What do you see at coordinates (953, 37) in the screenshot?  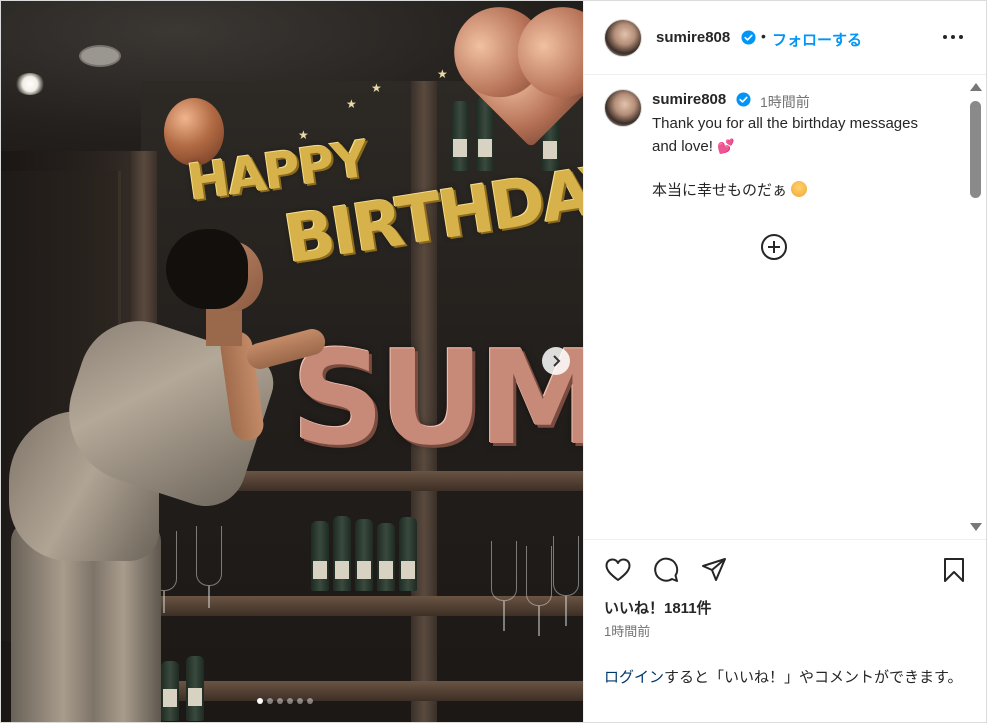 I see `more-icon` at bounding box center [953, 37].